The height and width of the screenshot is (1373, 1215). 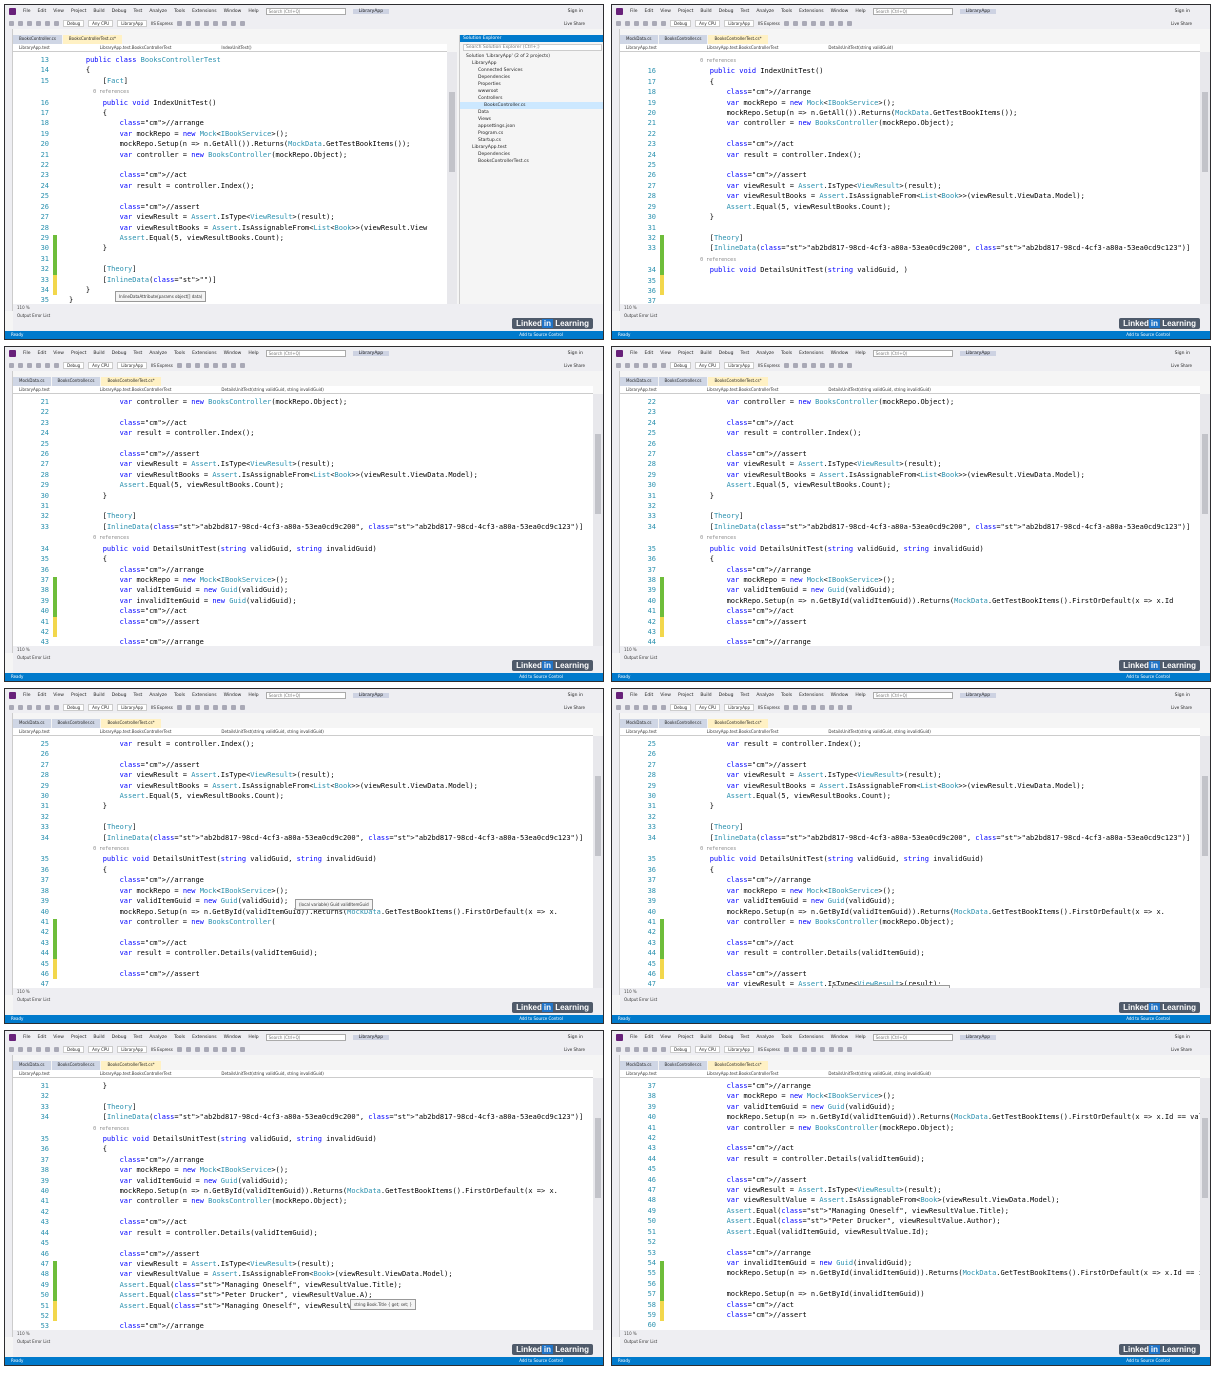 What do you see at coordinates (136, 1073) in the screenshot?
I see `nav-dropdown: LibraryApp.test.BooksControllerTest` at bounding box center [136, 1073].